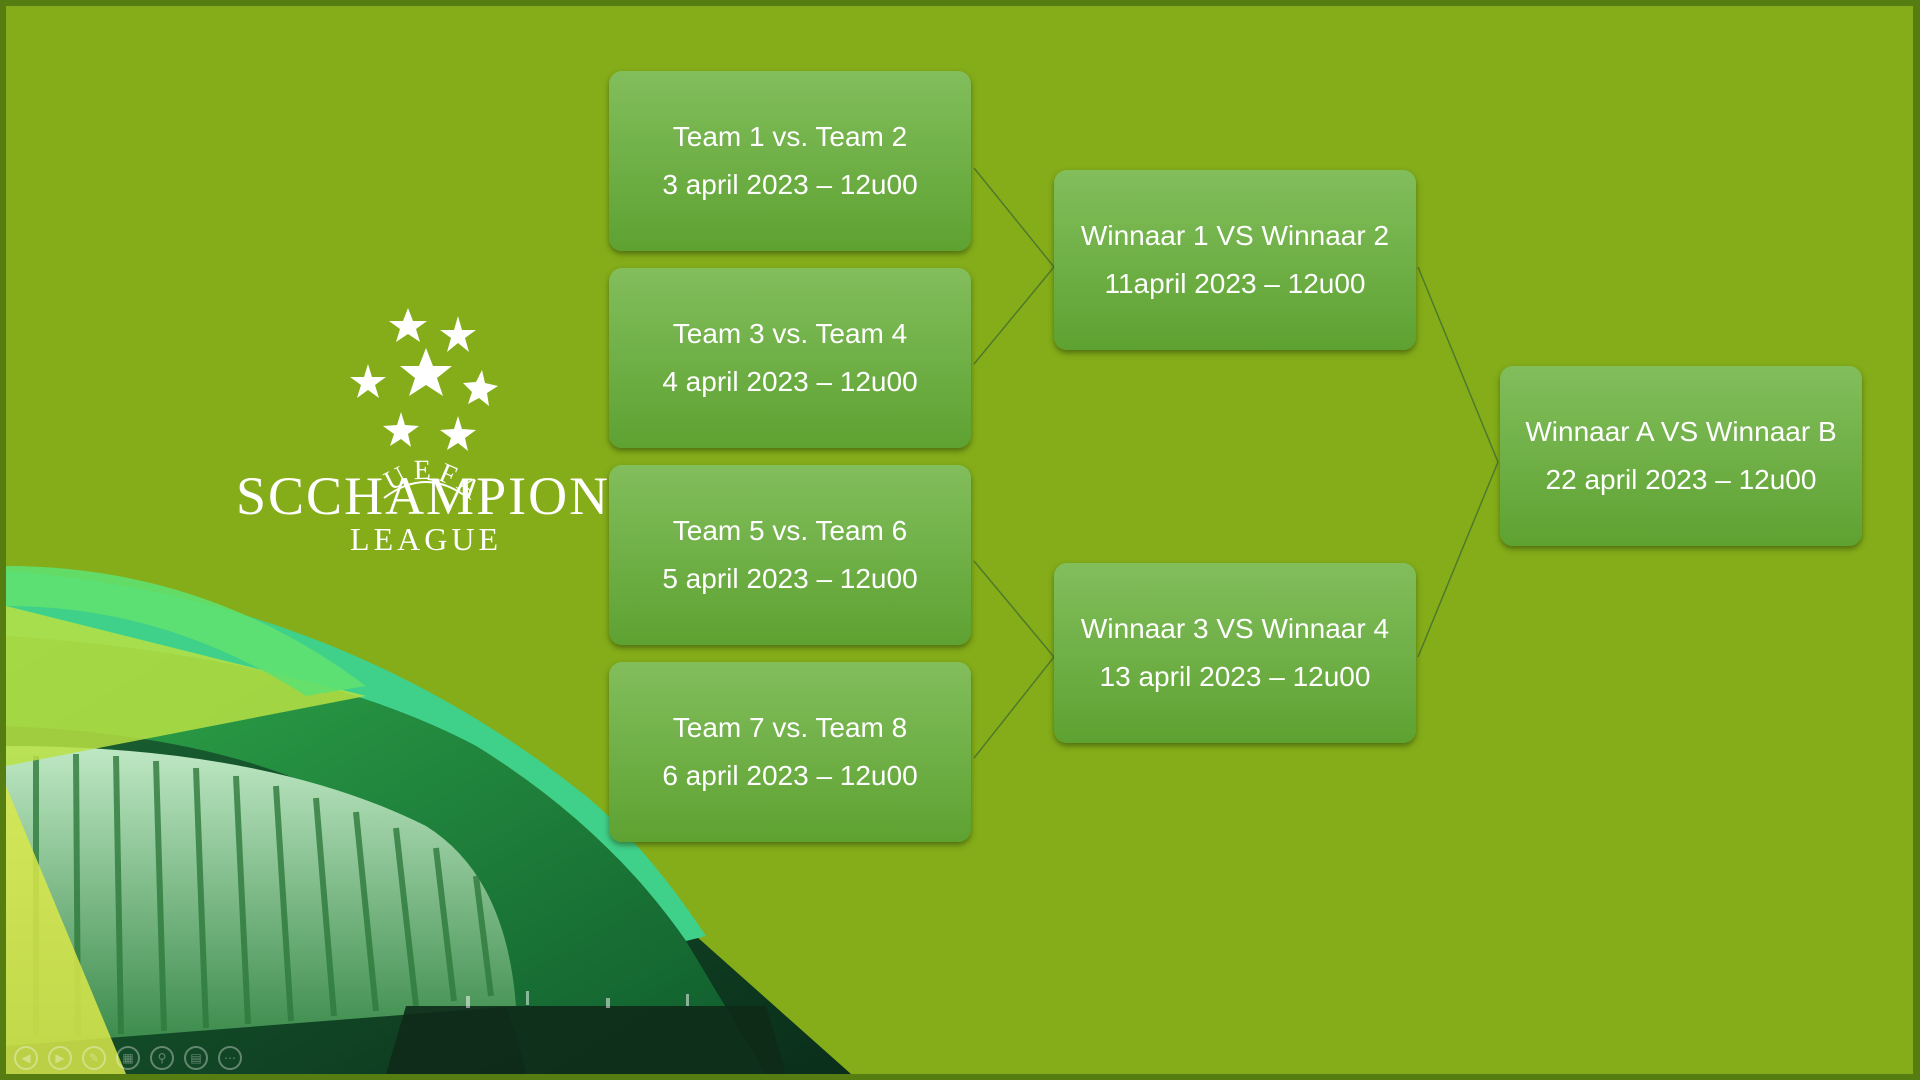 This screenshot has width=1920, height=1080. Describe the element at coordinates (230, 1058) in the screenshot. I see `more-icon: ⋯` at that location.